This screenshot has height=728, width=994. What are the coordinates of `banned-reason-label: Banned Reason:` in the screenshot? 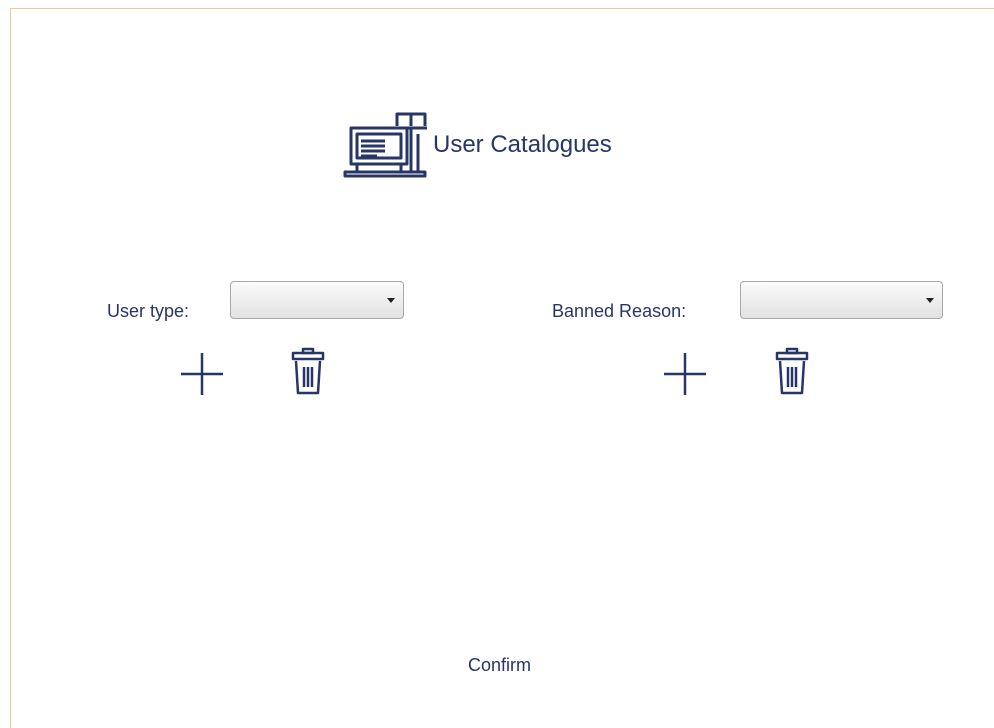 It's located at (619, 311).